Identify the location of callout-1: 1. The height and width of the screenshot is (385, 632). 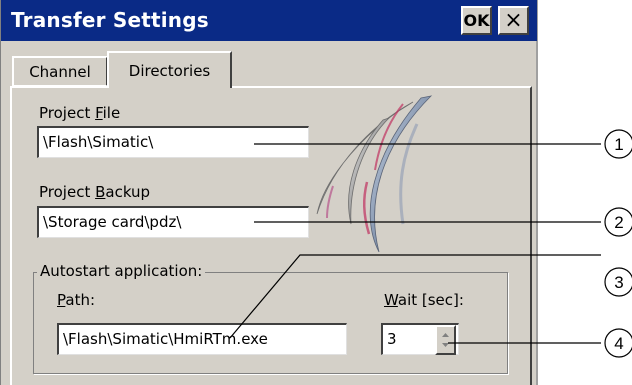
(618, 144).